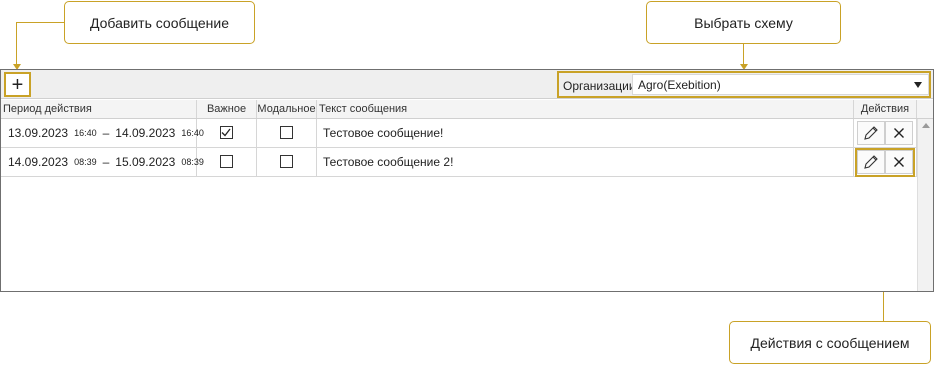 This screenshot has height=365, width=934. I want to click on header-modal: Модальное, so click(287, 109).